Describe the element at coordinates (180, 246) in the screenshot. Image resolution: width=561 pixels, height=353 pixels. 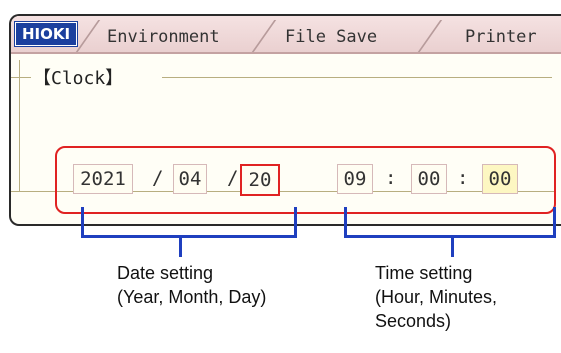
I see `date-bracket-stem` at that location.